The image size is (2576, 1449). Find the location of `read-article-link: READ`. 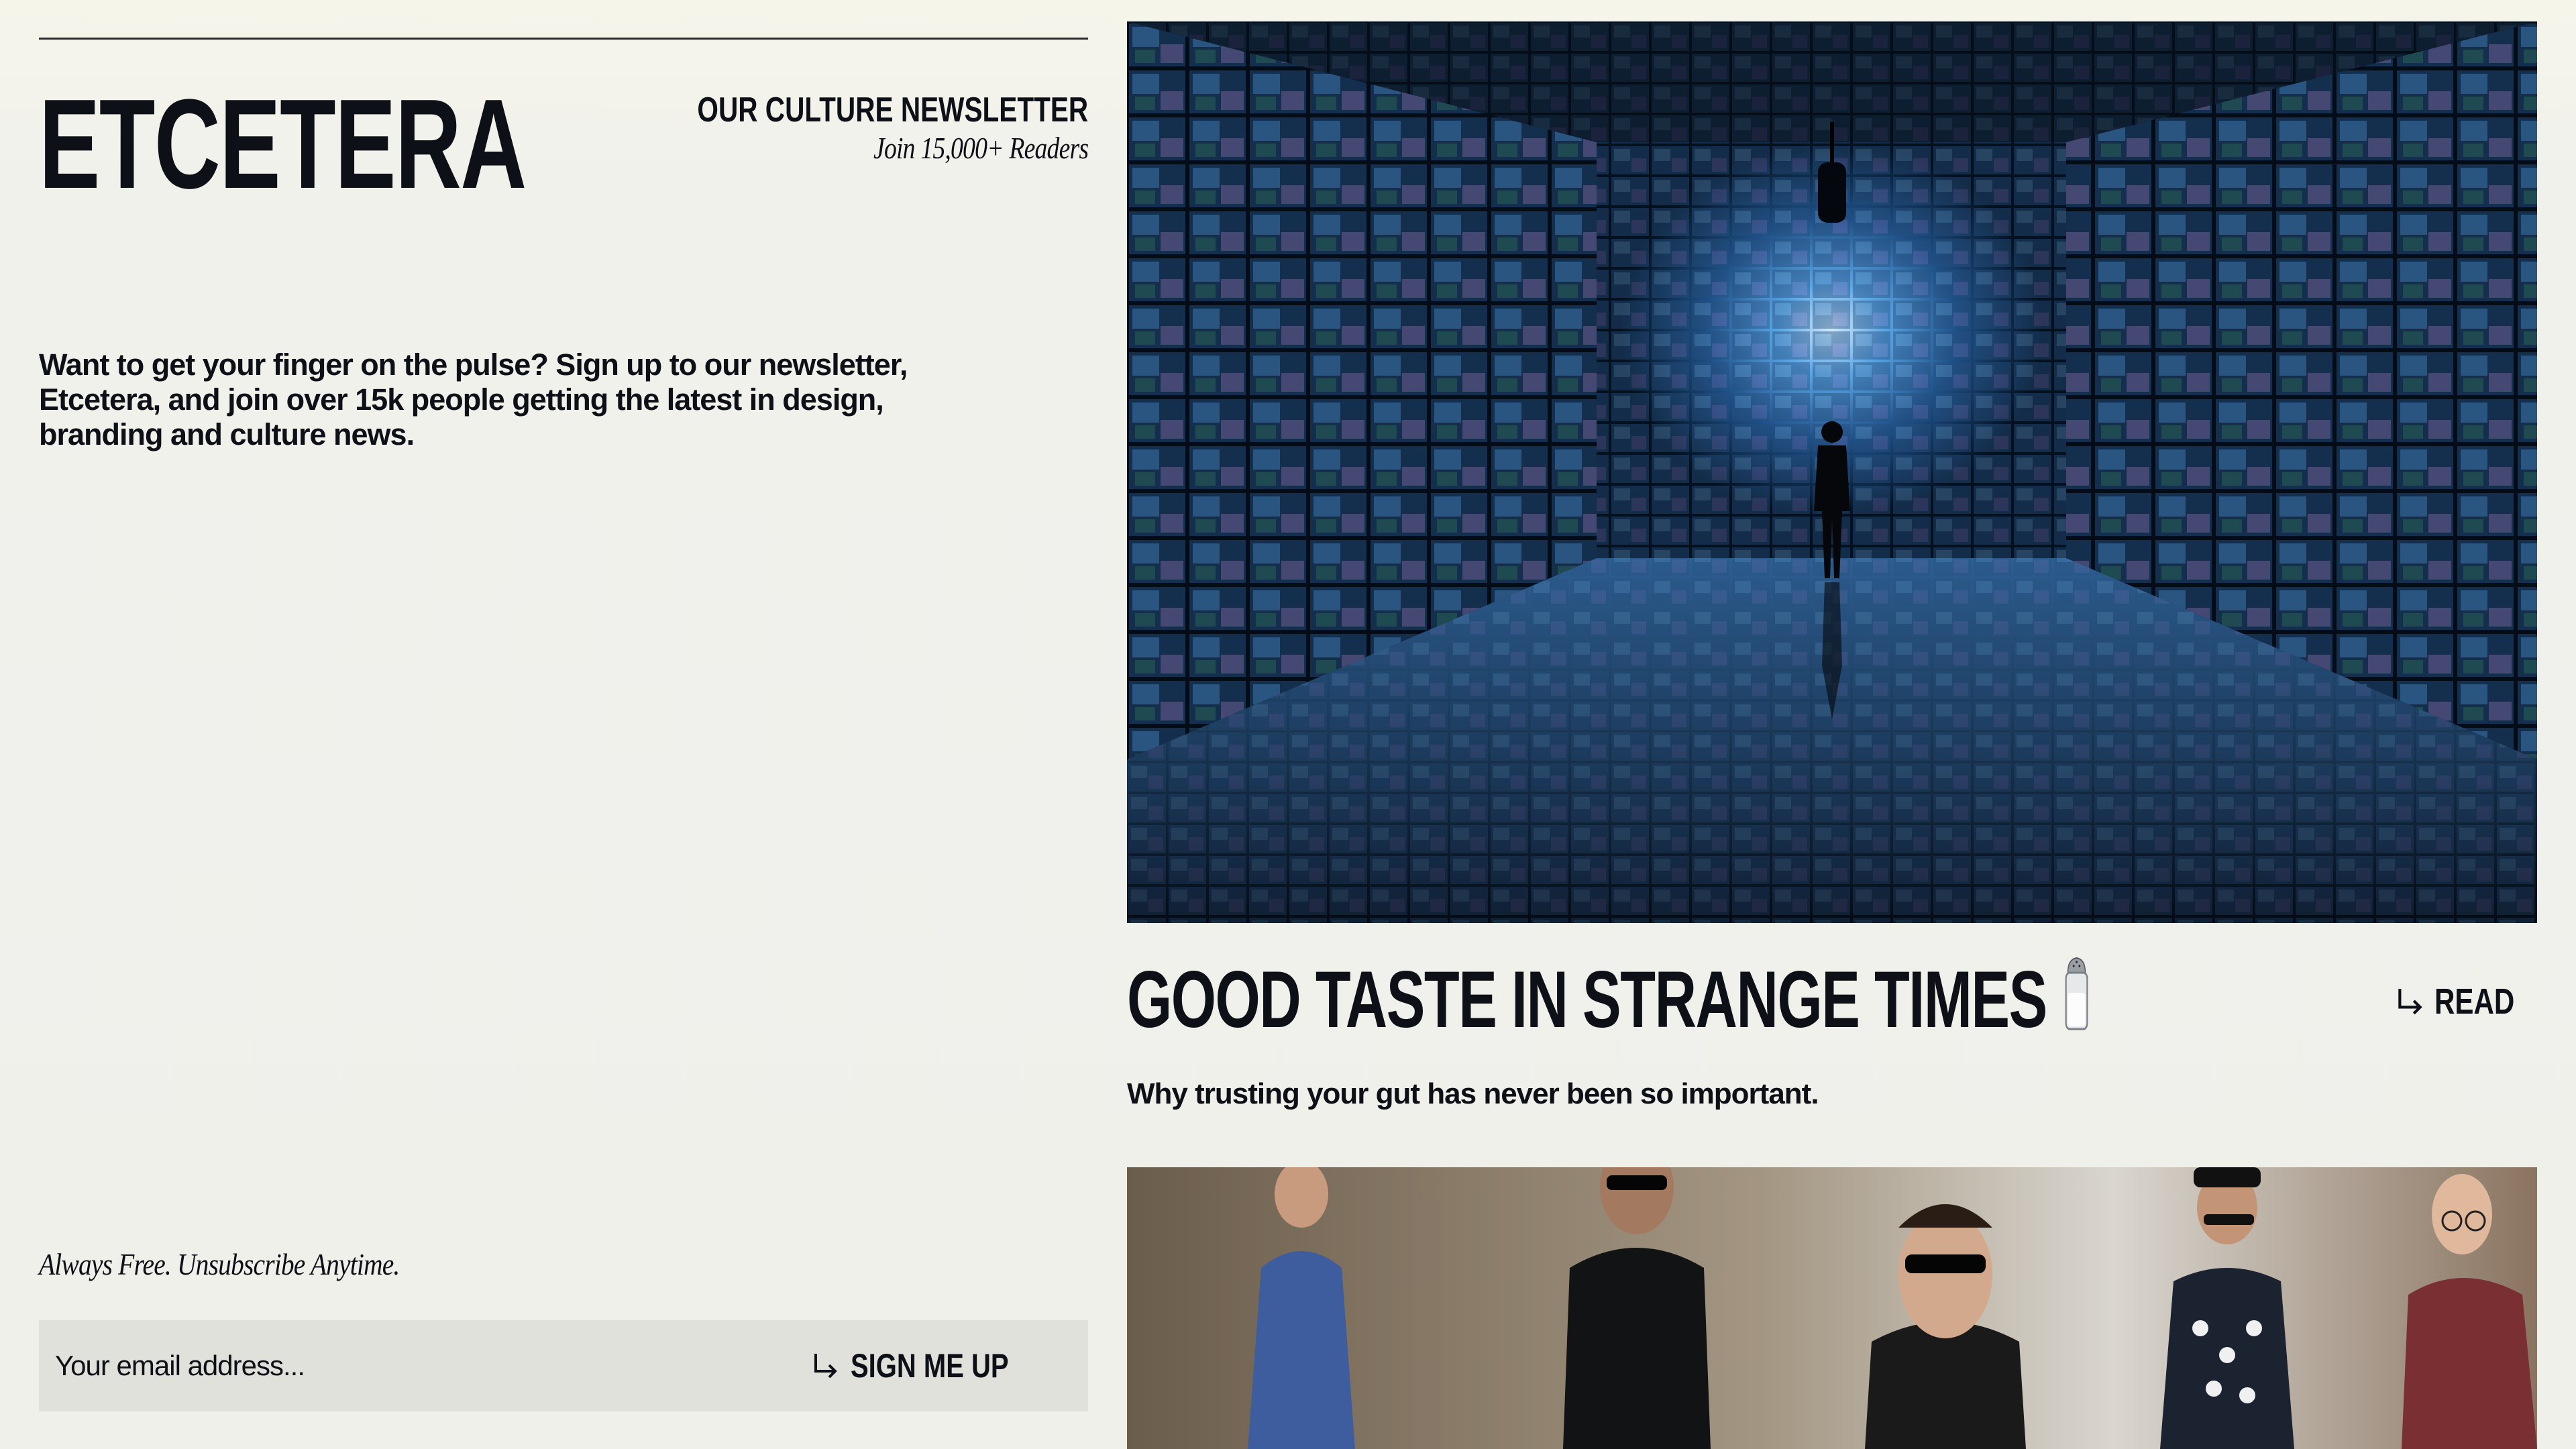

read-article-link: READ is located at coordinates (2465, 1001).